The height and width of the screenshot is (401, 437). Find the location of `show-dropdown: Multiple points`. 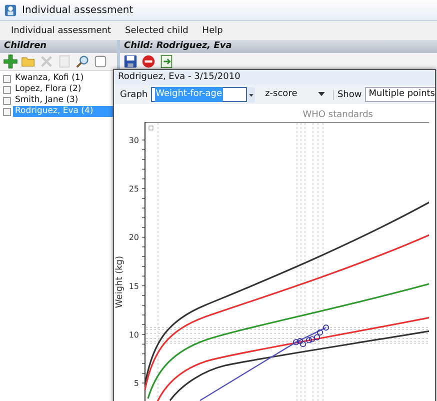

show-dropdown: Multiple points is located at coordinates (399, 94).